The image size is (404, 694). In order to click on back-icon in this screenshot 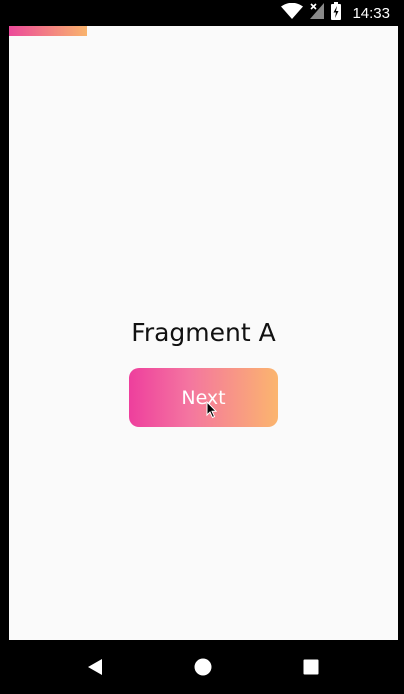, I will do `click(95, 667)`.